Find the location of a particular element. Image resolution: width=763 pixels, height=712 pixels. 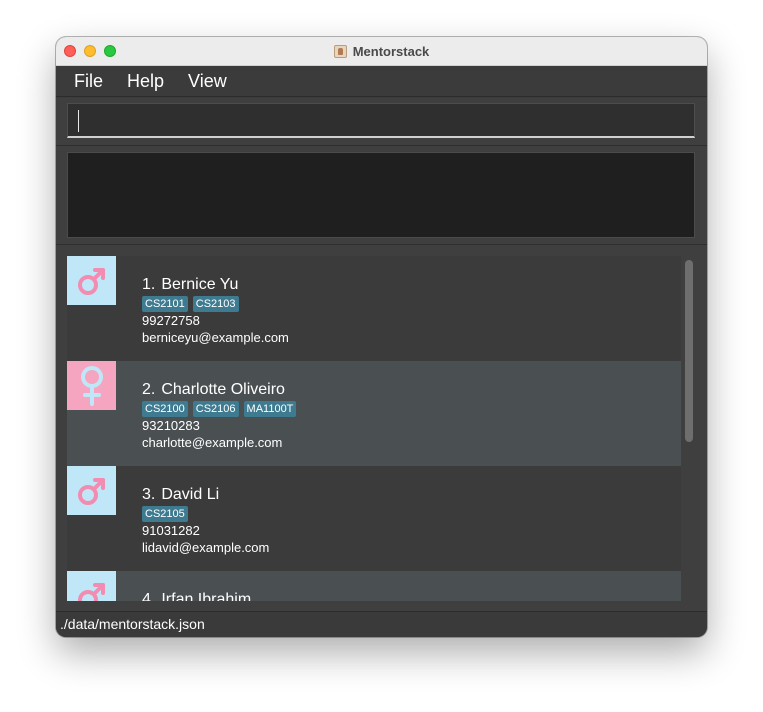

person-email: lidavid@example.com is located at coordinates (206, 547).